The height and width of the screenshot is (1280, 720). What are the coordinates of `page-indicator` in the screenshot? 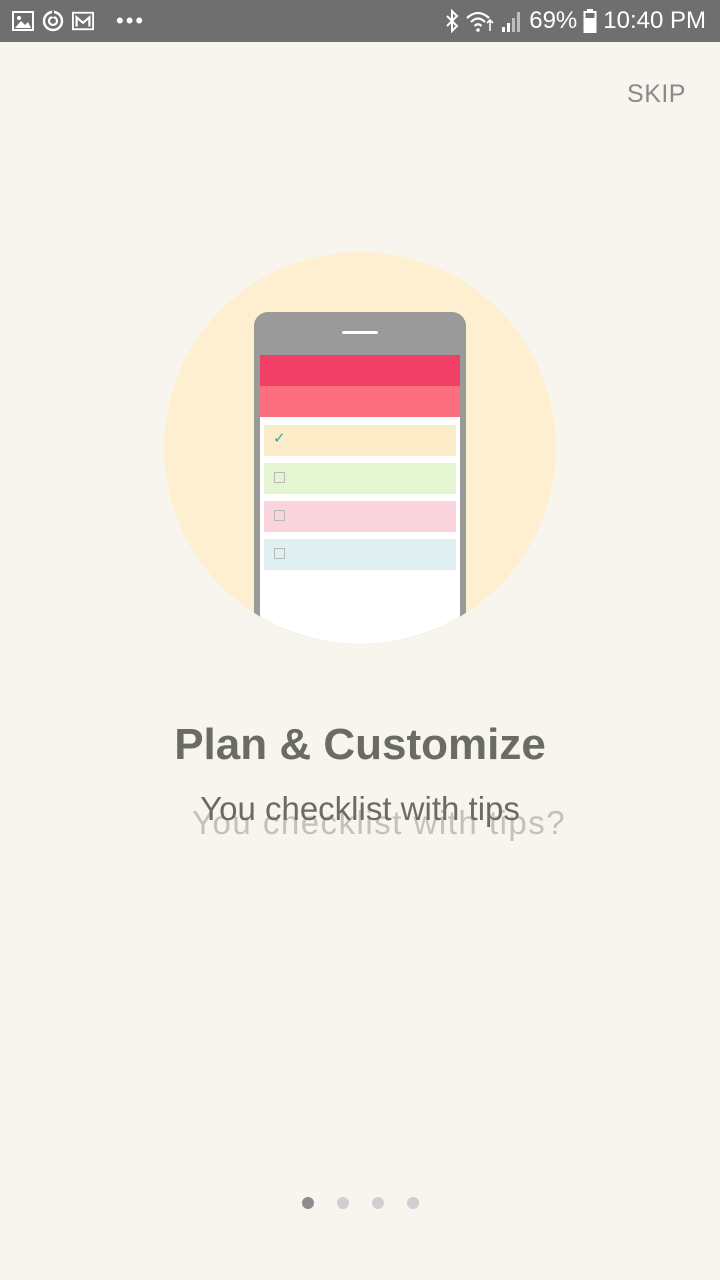 It's located at (360, 1203).